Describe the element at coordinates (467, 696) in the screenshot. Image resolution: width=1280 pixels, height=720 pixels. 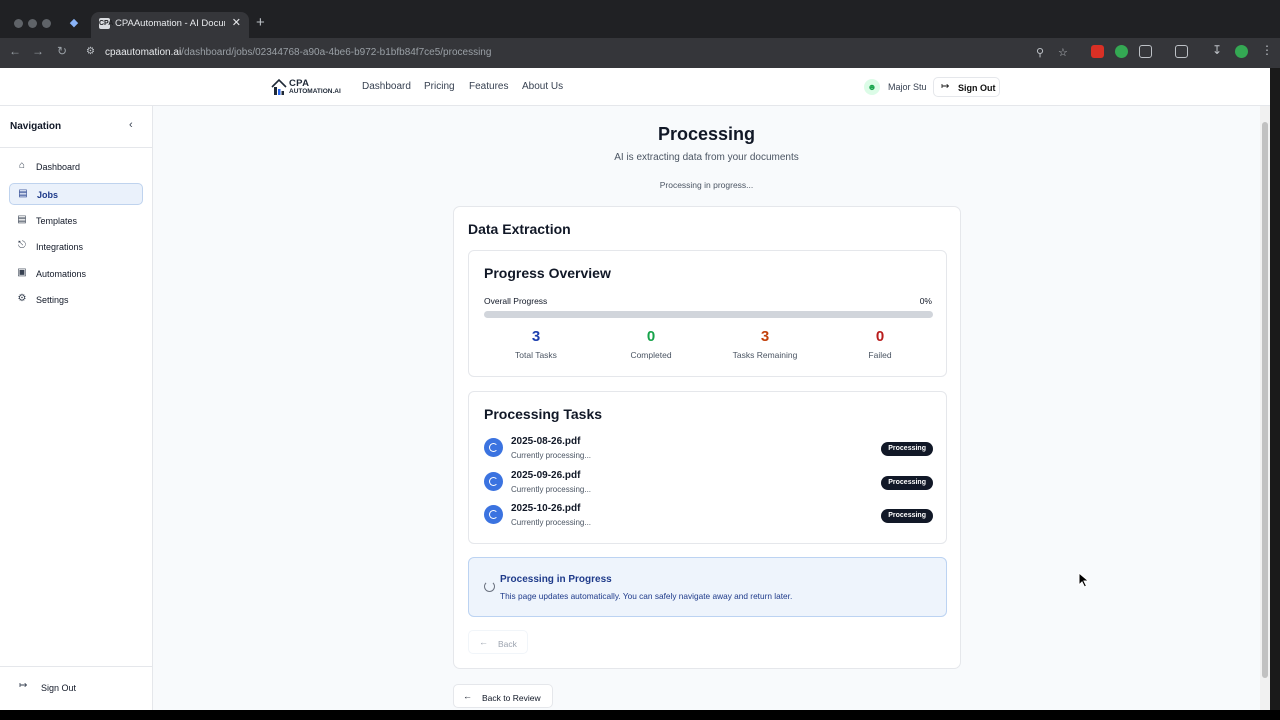
I see `arrow-left-icon: ←` at that location.